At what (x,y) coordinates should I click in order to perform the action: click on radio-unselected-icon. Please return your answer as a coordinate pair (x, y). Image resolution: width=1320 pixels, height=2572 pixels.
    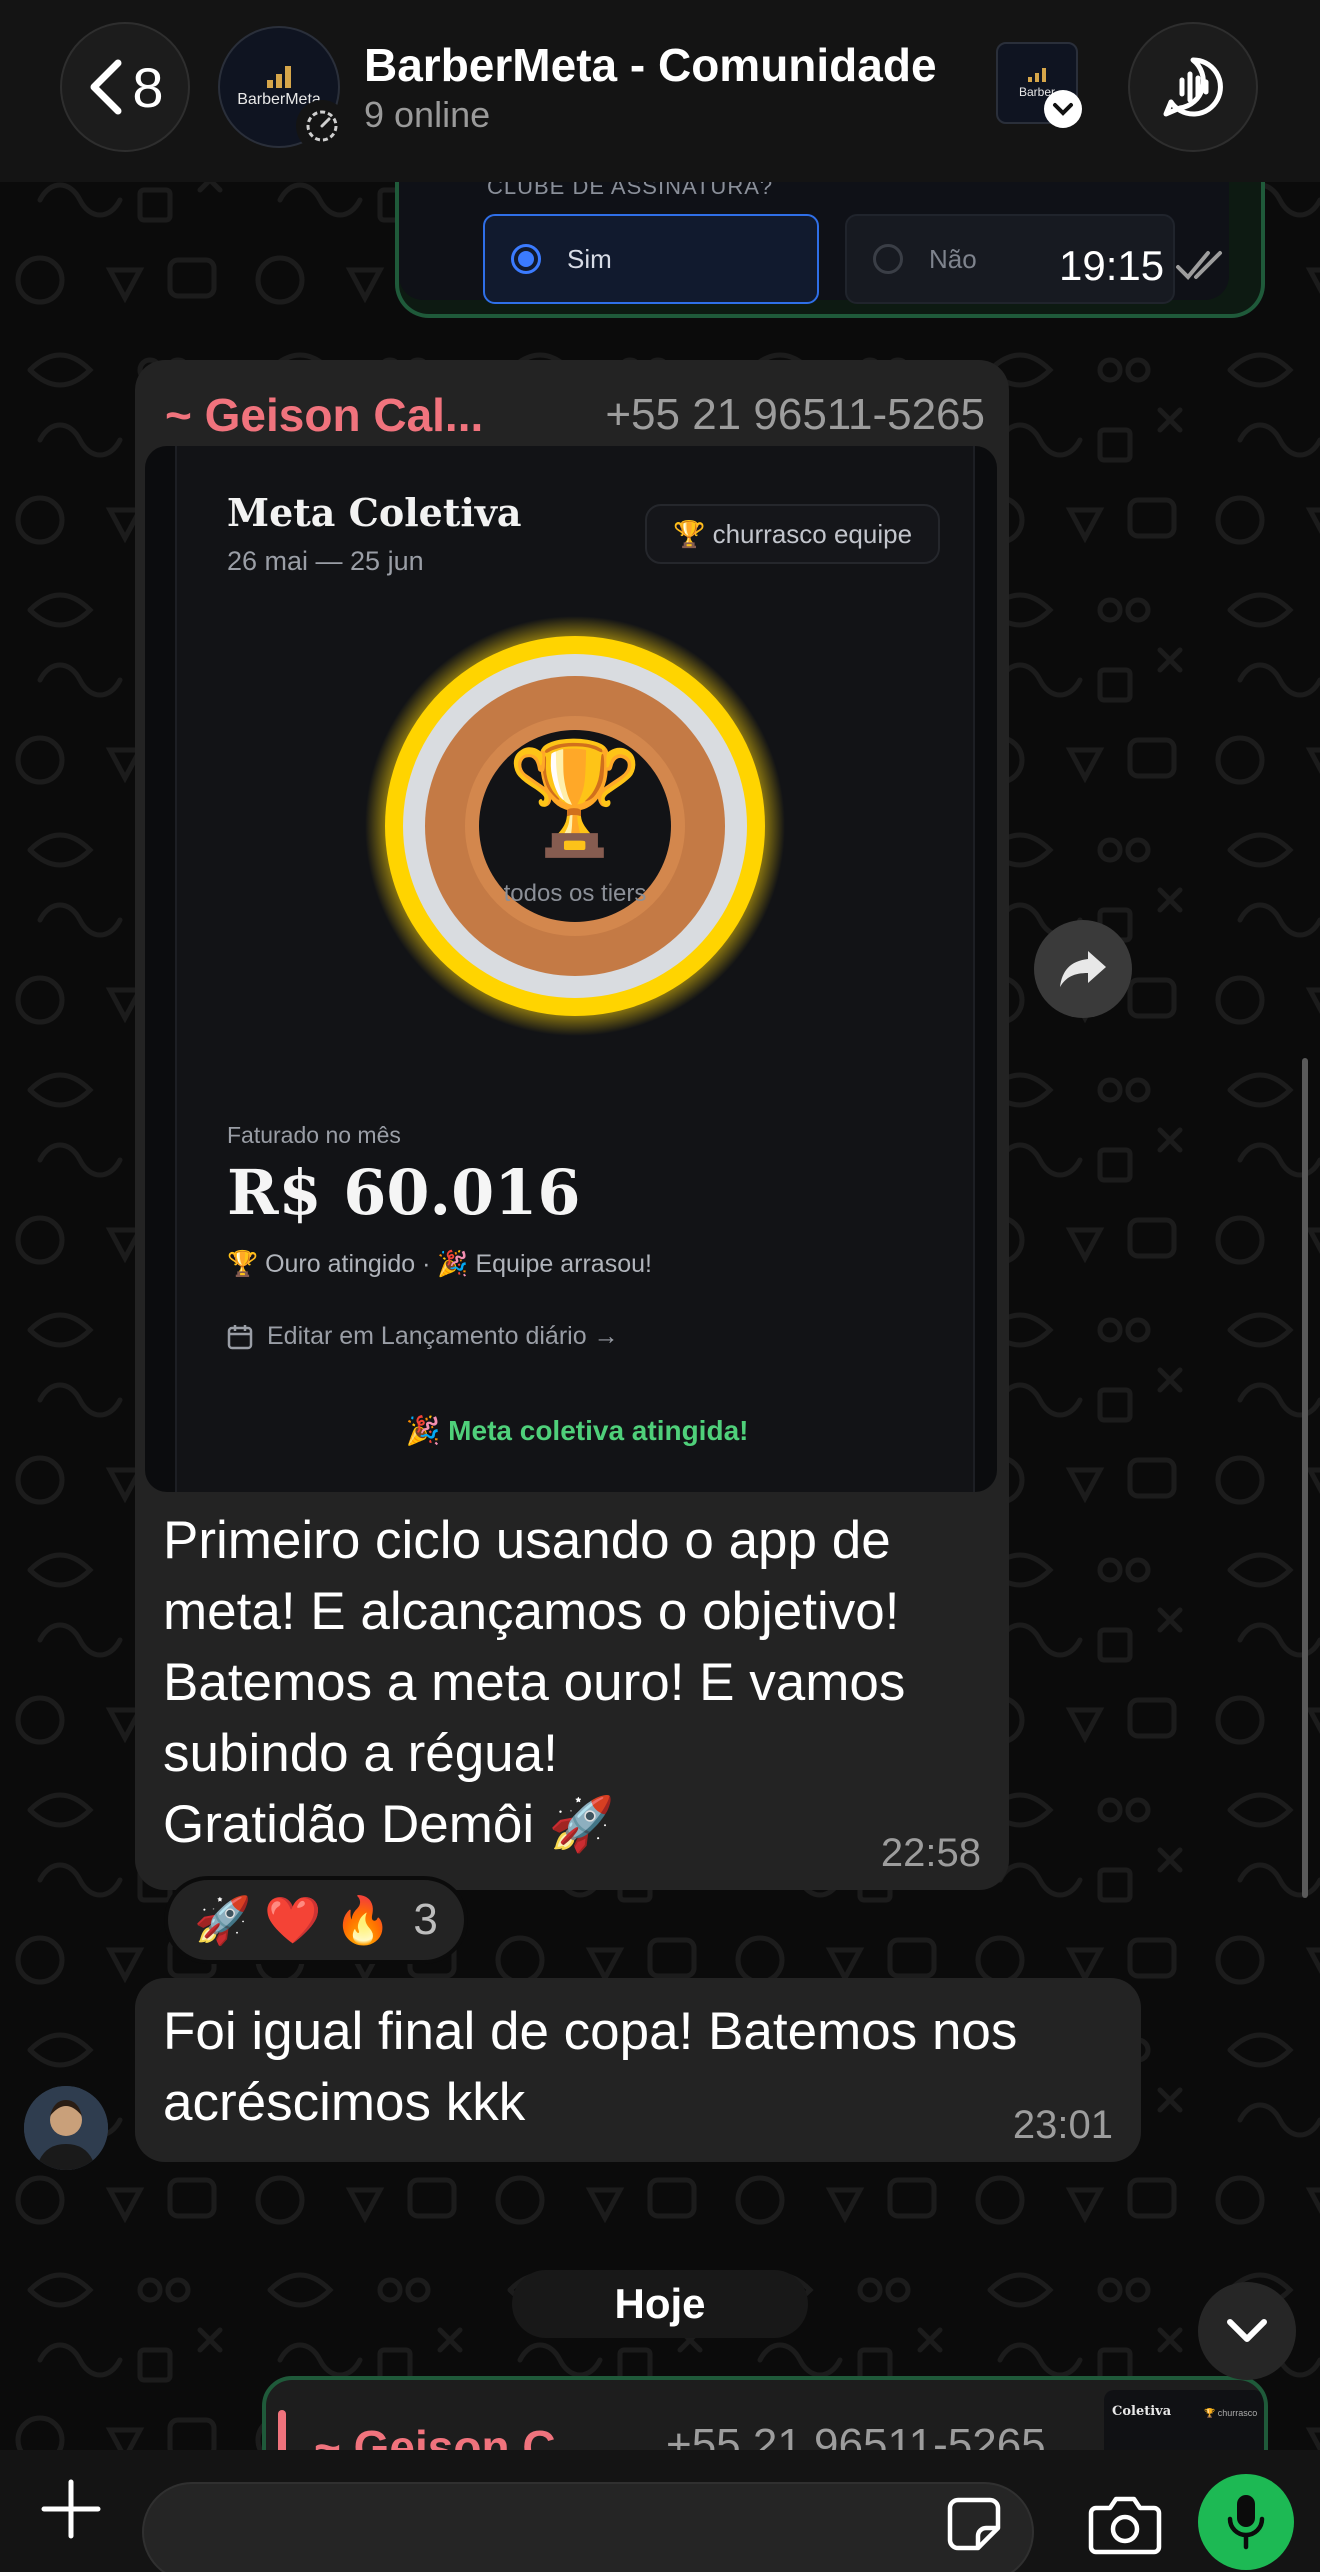
    Looking at the image, I should click on (888, 259).